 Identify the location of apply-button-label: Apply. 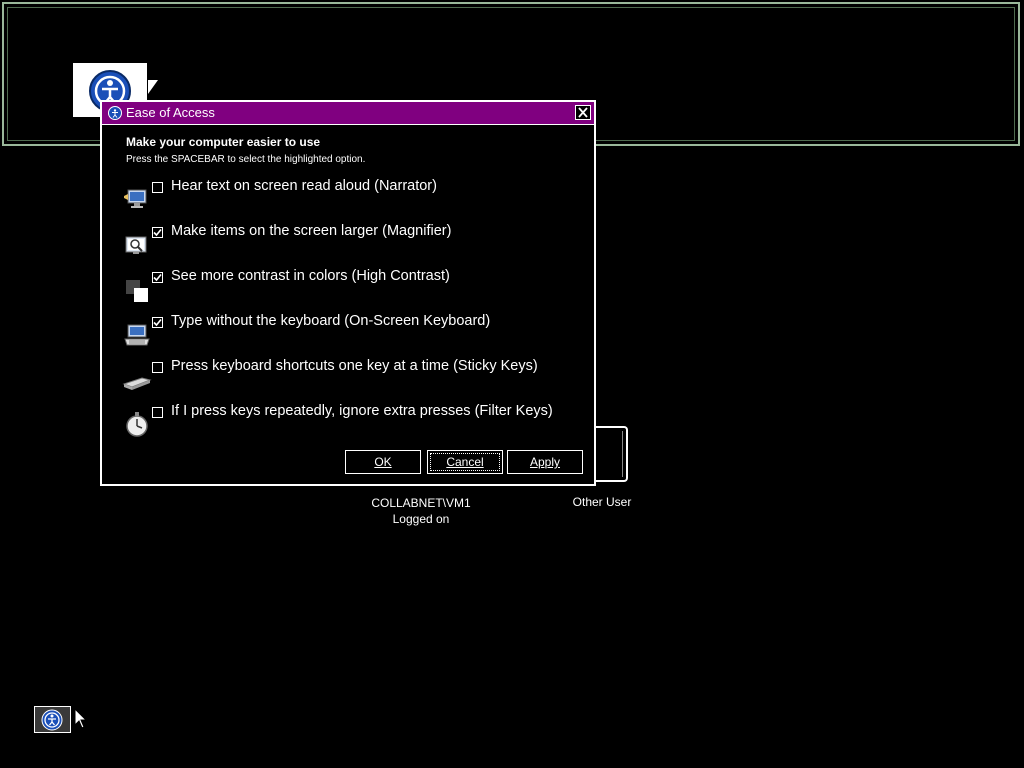
(545, 462).